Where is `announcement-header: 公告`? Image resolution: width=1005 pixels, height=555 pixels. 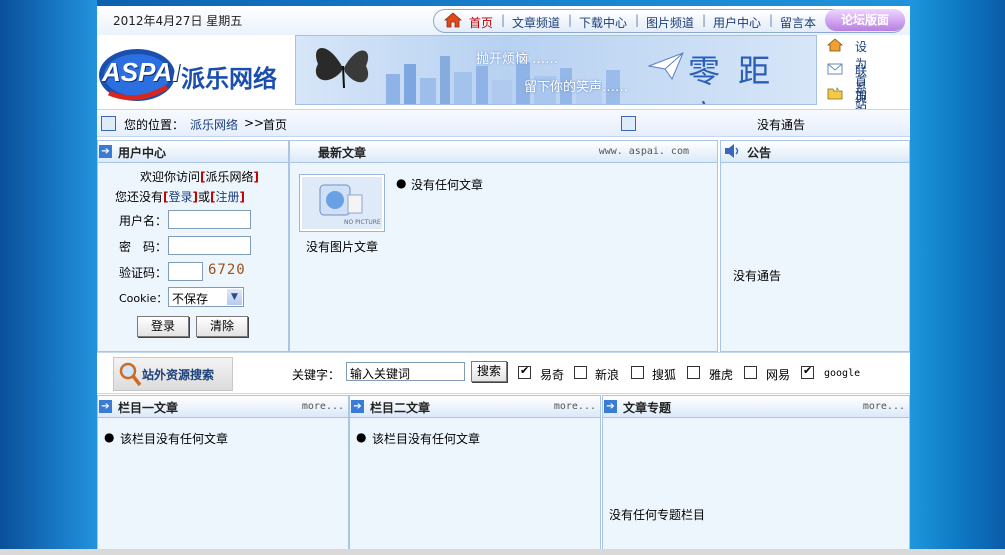
announcement-header: 公告 is located at coordinates (815, 152).